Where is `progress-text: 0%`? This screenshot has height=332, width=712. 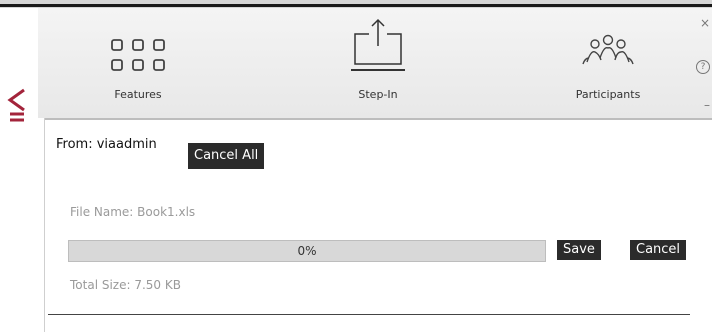 progress-text: 0% is located at coordinates (307, 251).